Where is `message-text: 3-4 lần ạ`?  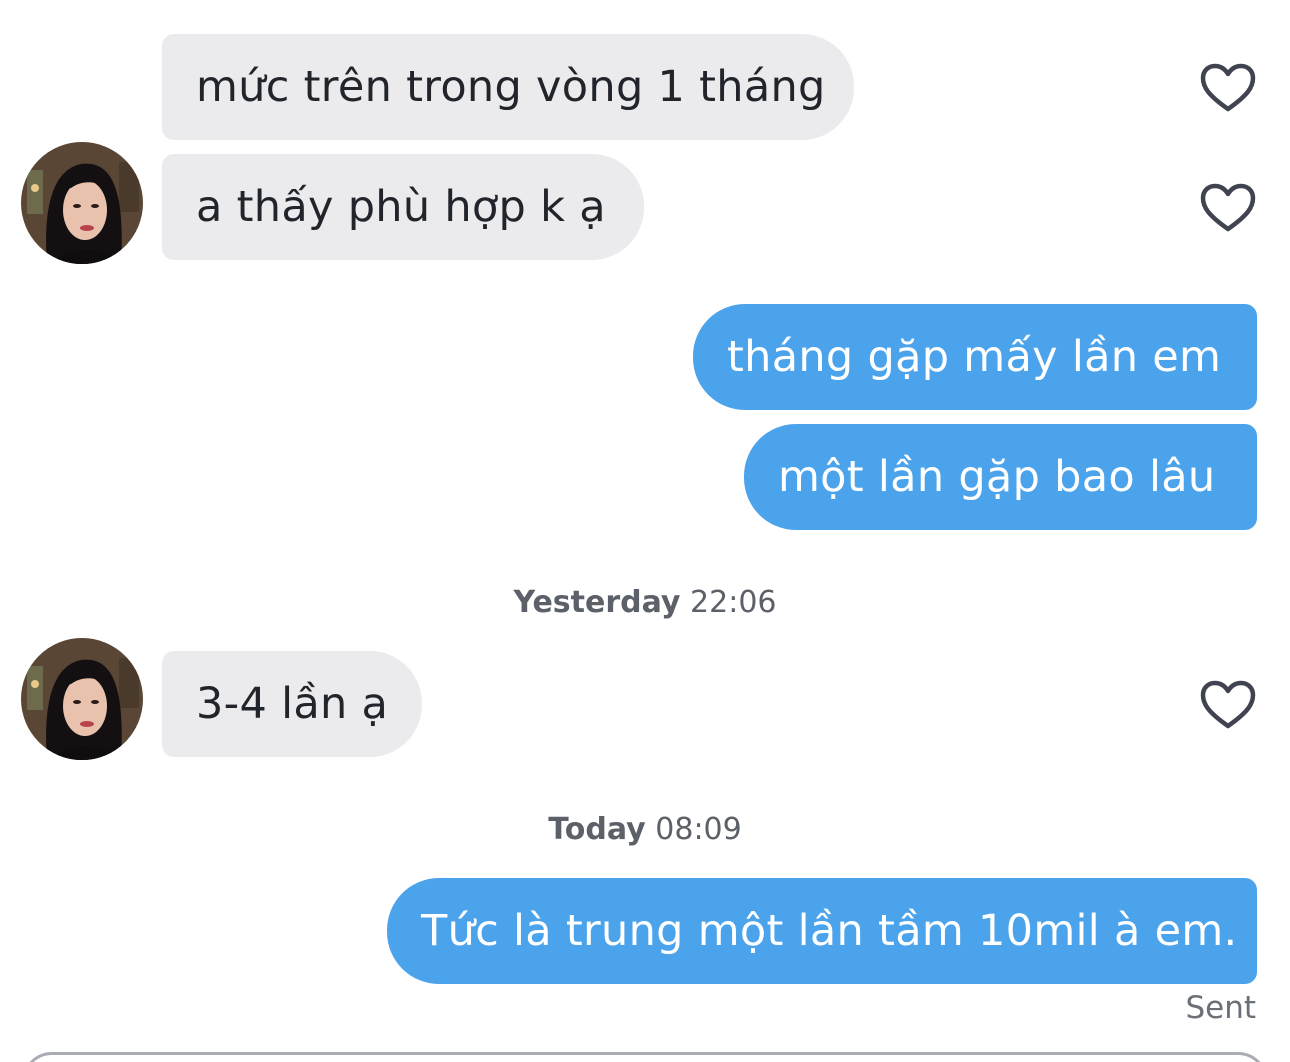
message-text: 3-4 lần ạ is located at coordinates (292, 704).